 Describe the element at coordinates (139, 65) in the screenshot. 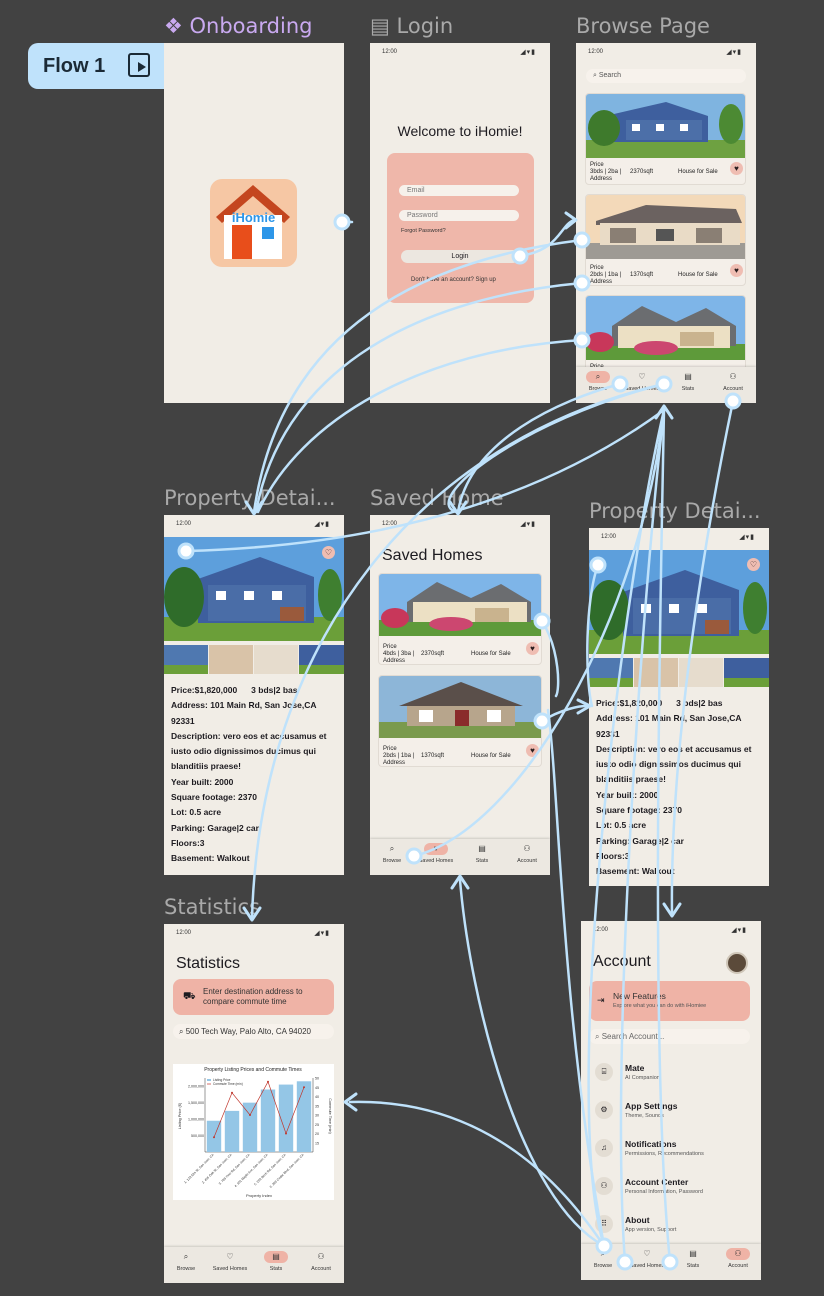

I see `play-frame-icon` at that location.